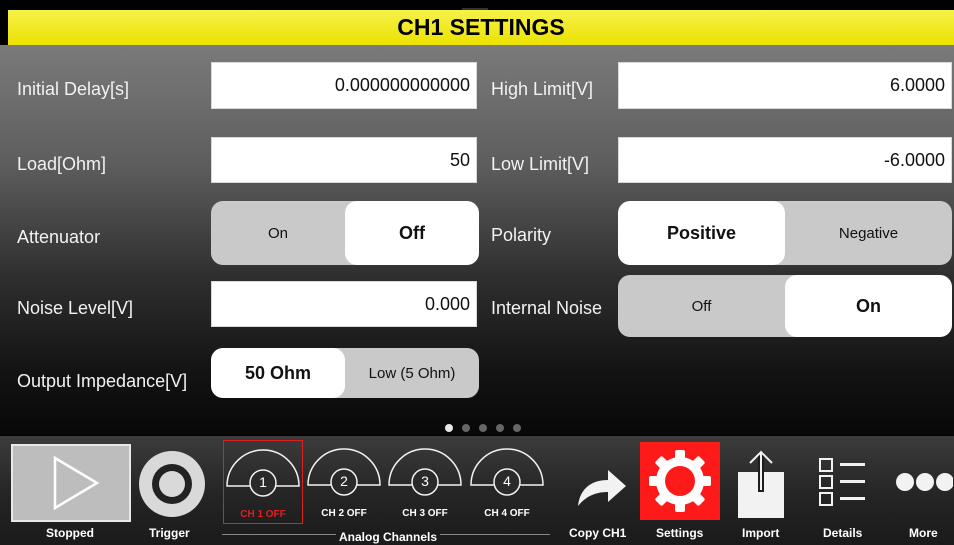 This screenshot has width=954, height=545. I want to click on share-arrow-icon, so click(602, 488).